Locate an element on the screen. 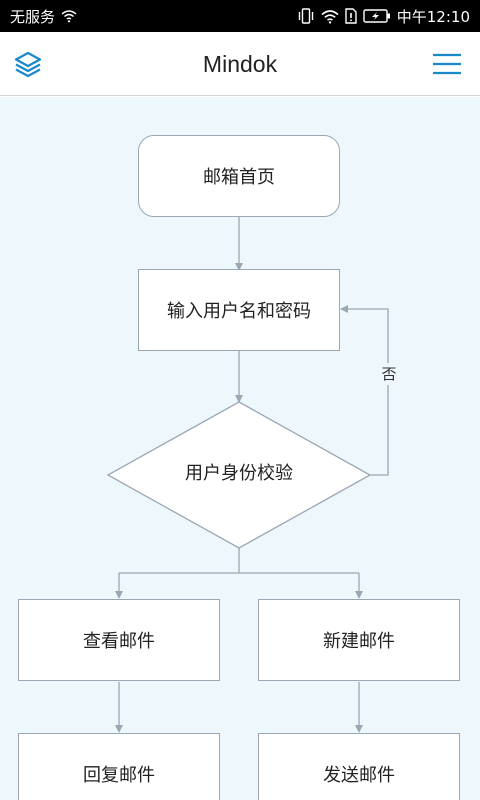 The image size is (480, 800). status-left: 无服务 is located at coordinates (43, 16).